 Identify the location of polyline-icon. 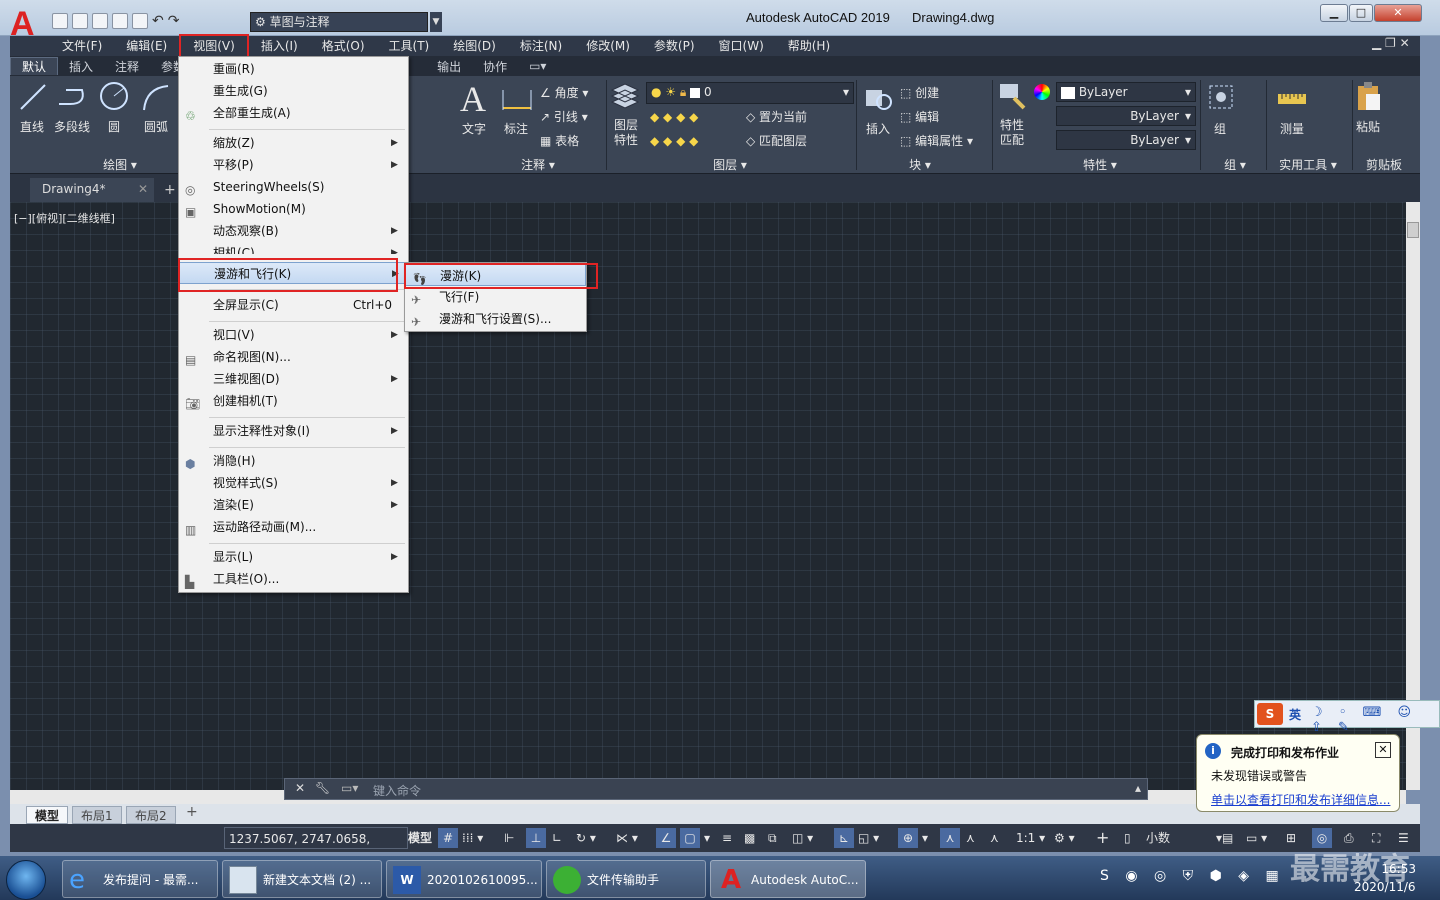
(73, 97).